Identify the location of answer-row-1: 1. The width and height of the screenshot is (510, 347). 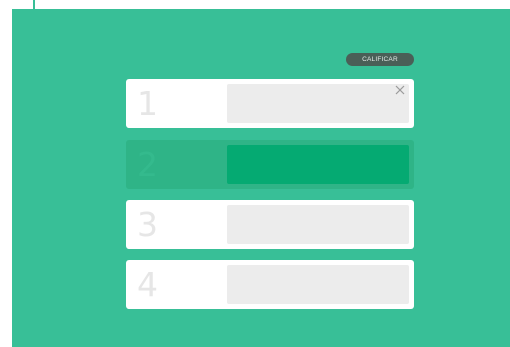
(270, 103).